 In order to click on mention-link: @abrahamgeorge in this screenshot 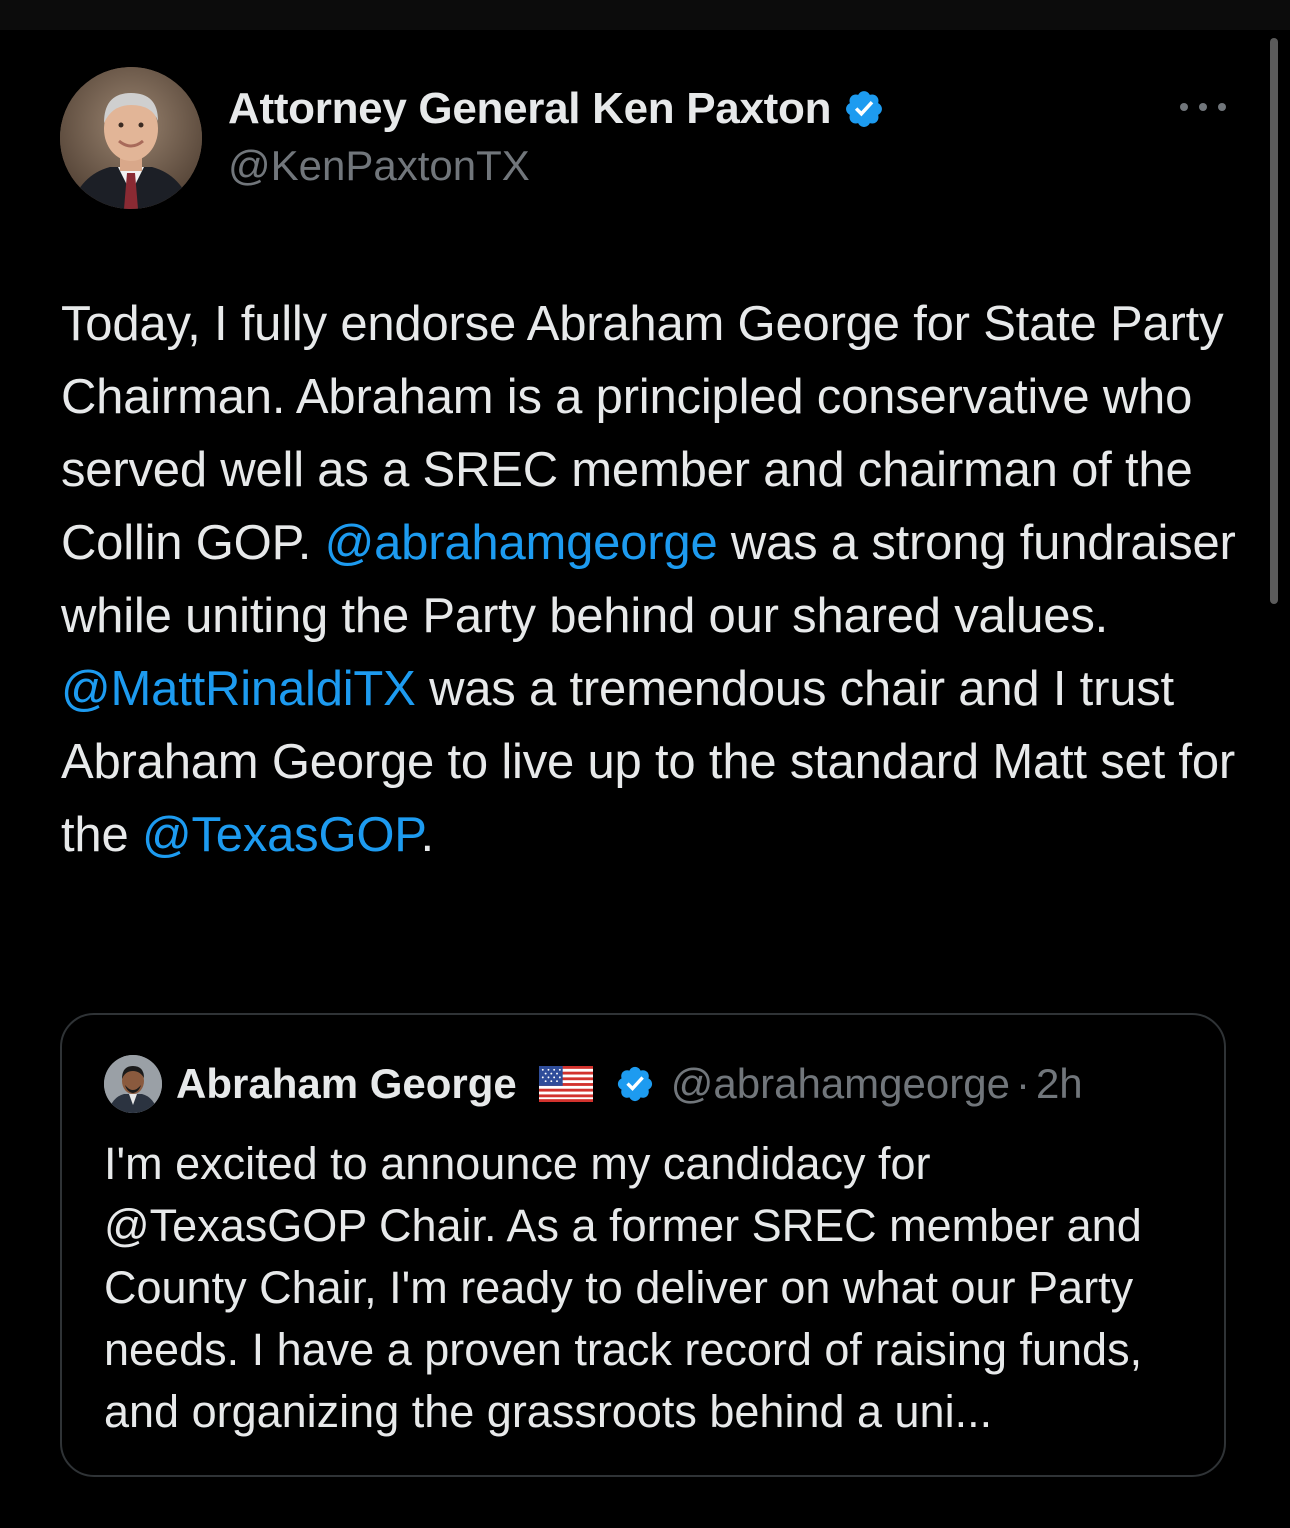, I will do `click(521, 543)`.